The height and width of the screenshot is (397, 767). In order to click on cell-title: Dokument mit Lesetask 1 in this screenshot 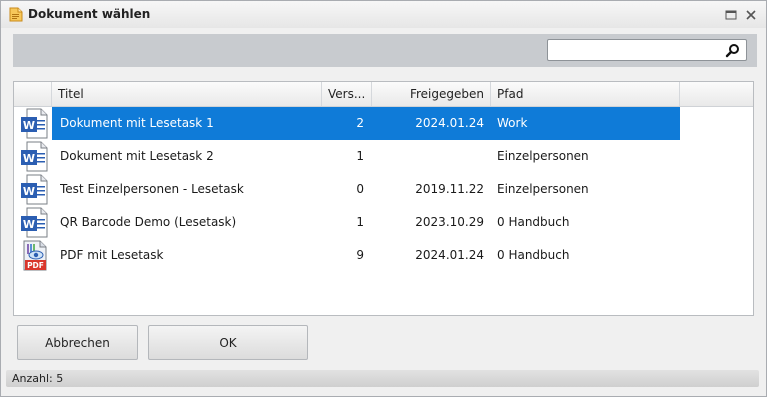, I will do `click(137, 123)`.